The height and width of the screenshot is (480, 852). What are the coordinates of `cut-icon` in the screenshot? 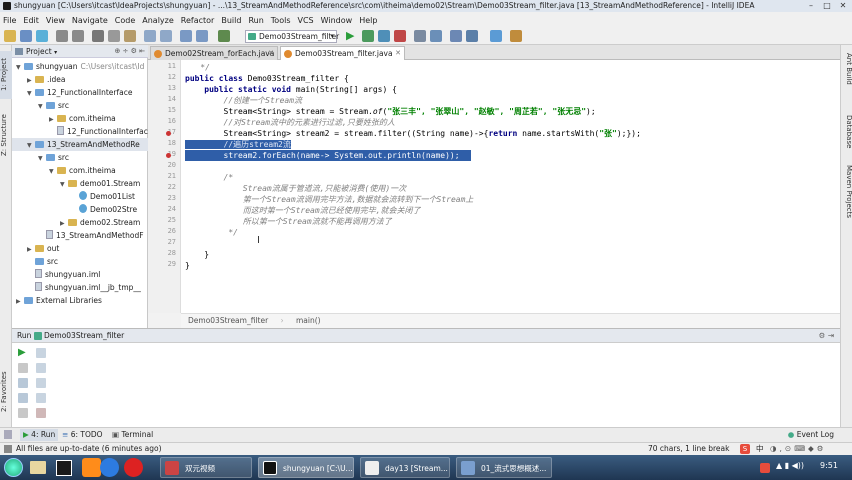 It's located at (98, 36).